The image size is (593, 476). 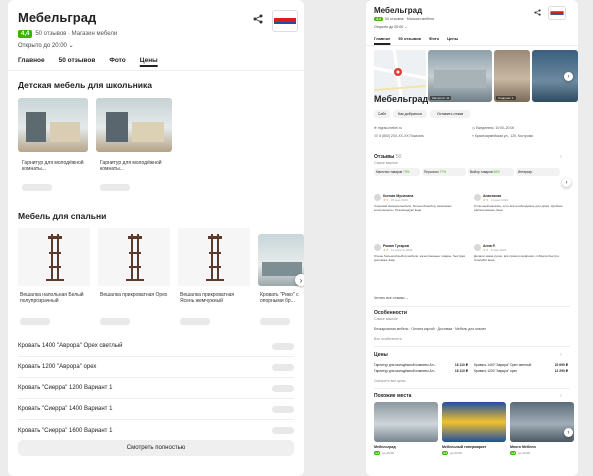 I want to click on rating-line: 4,4 50 отзывов · Магазин мебели, so click(x=404, y=19).